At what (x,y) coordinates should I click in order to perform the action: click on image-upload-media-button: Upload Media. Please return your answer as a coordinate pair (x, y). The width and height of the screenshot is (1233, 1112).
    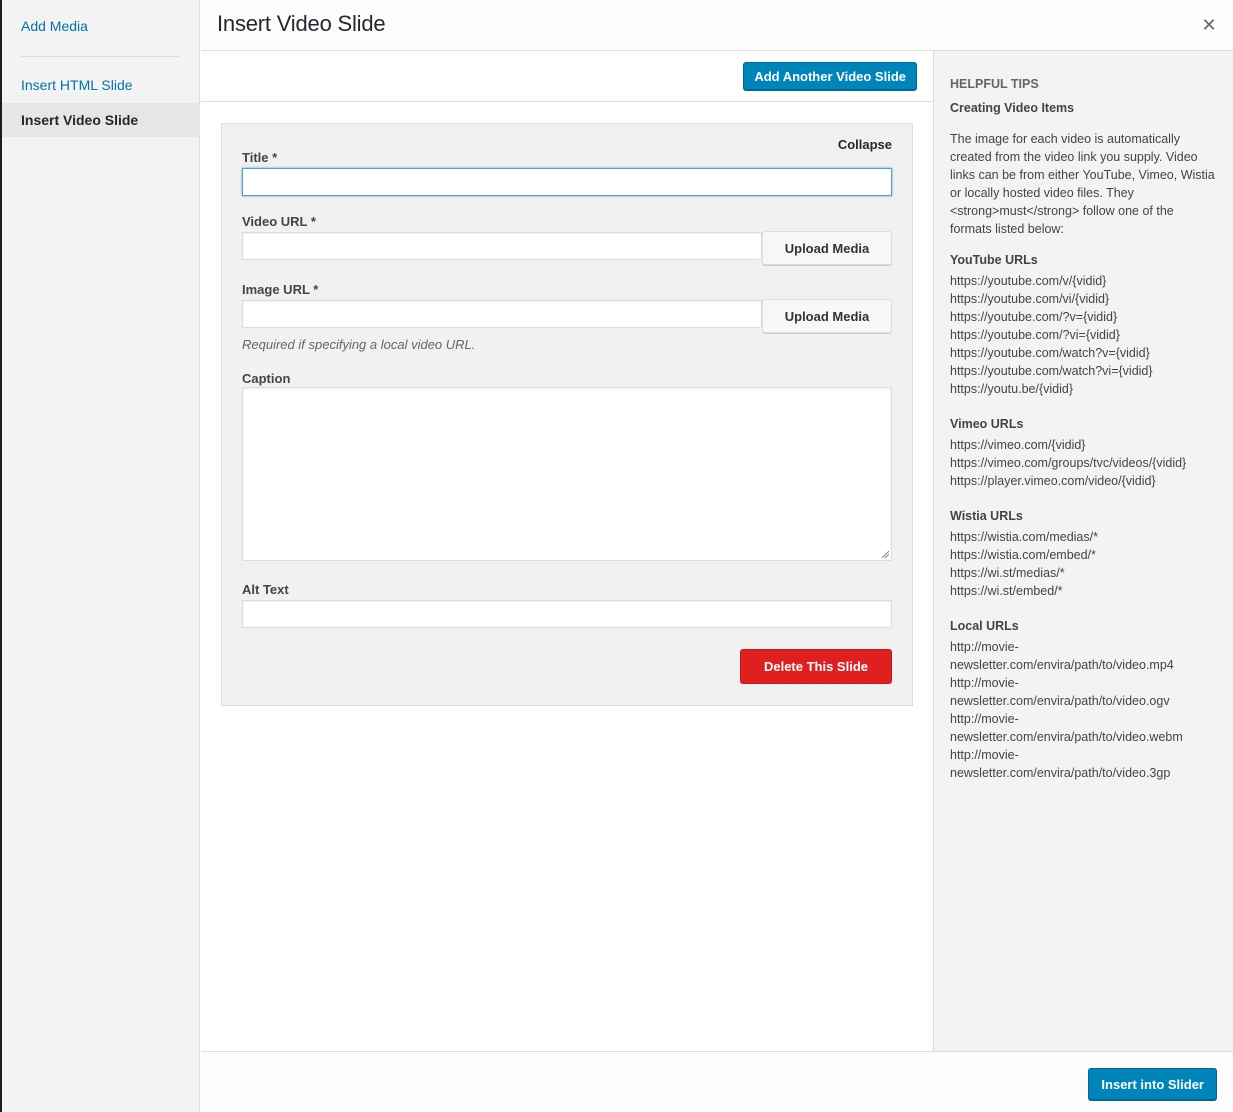
    Looking at the image, I should click on (827, 316).